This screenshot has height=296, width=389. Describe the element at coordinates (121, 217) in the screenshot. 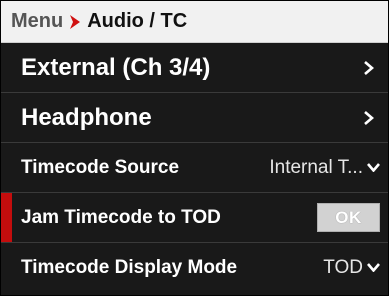

I see `menu-item-label: Jam Timecode to TOD` at that location.